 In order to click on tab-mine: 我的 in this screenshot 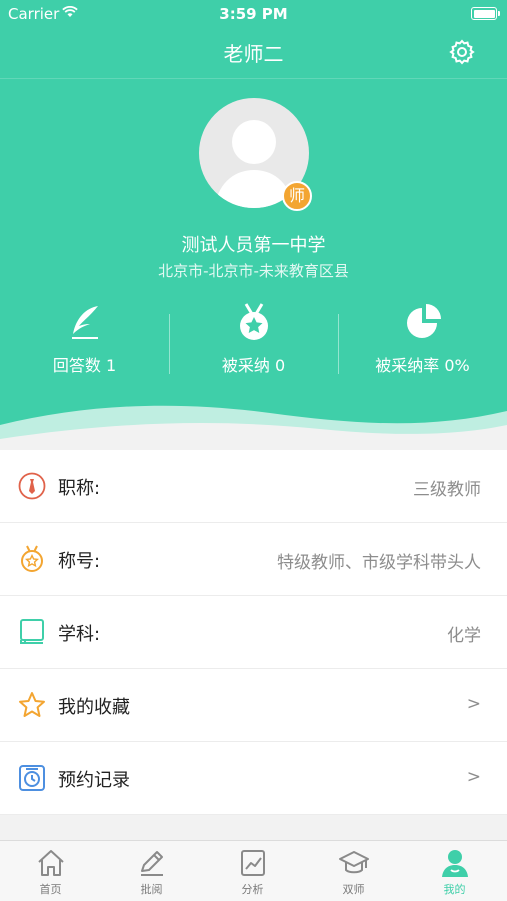, I will do `click(454, 871)`.